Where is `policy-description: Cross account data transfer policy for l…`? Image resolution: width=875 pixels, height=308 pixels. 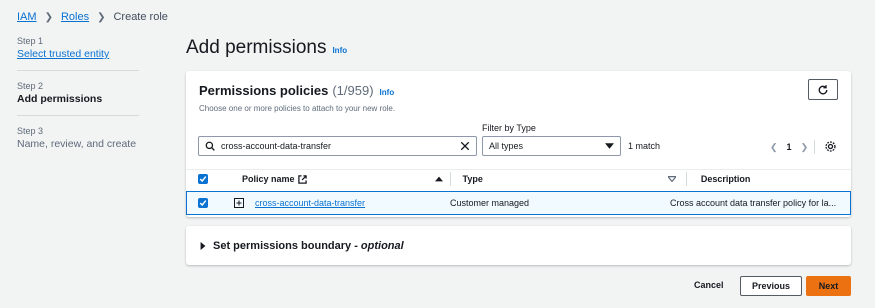
policy-description: Cross account data transfer policy for l… is located at coordinates (753, 203).